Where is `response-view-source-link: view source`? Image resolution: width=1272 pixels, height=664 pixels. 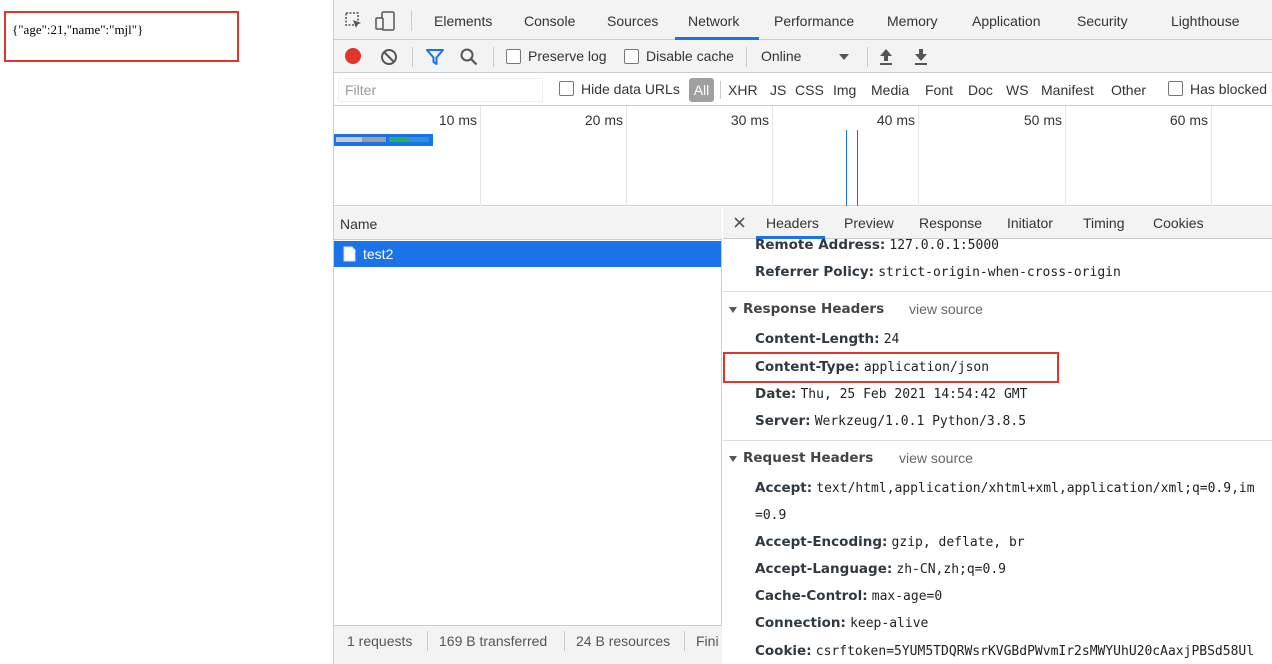
response-view-source-link: view source is located at coordinates (946, 309).